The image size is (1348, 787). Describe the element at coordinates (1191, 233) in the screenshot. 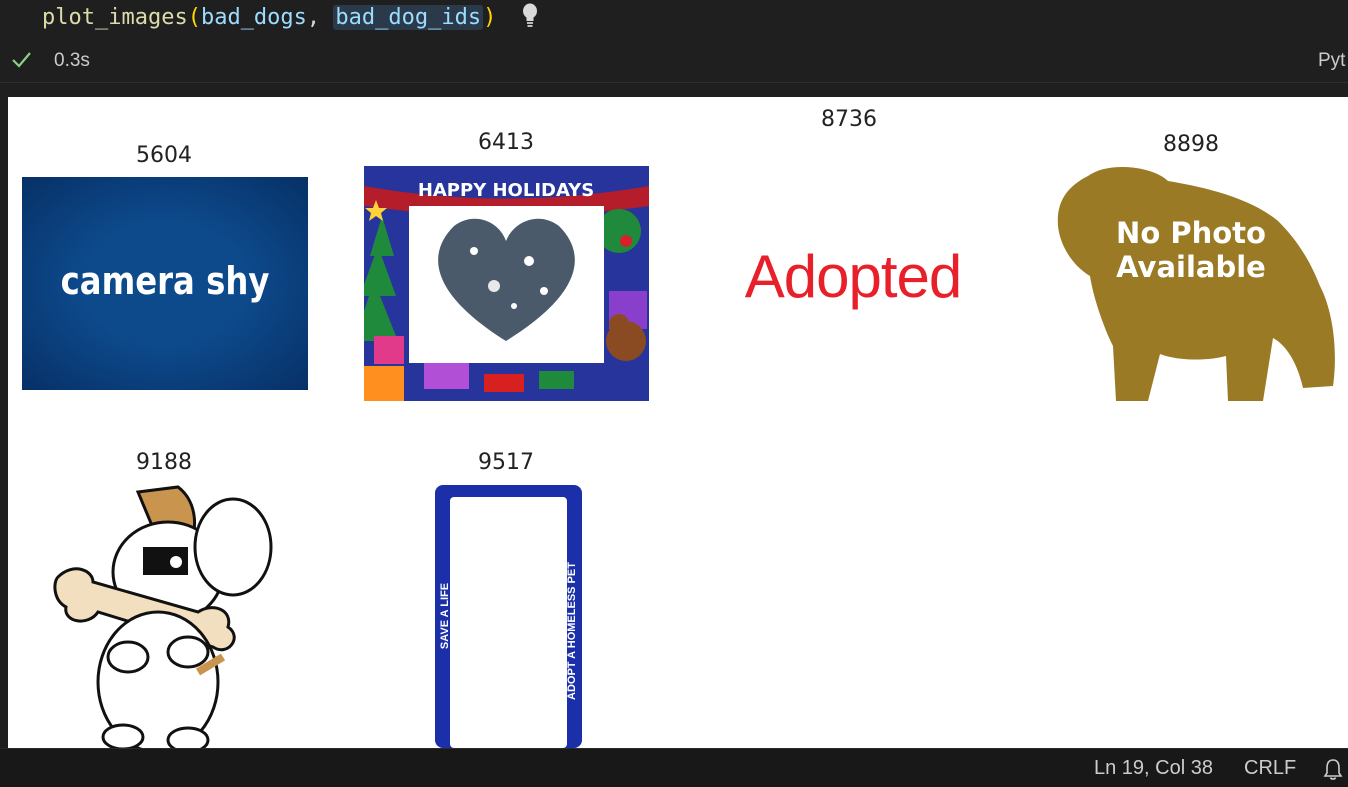

I see `no-photo-line1: No Photo` at that location.